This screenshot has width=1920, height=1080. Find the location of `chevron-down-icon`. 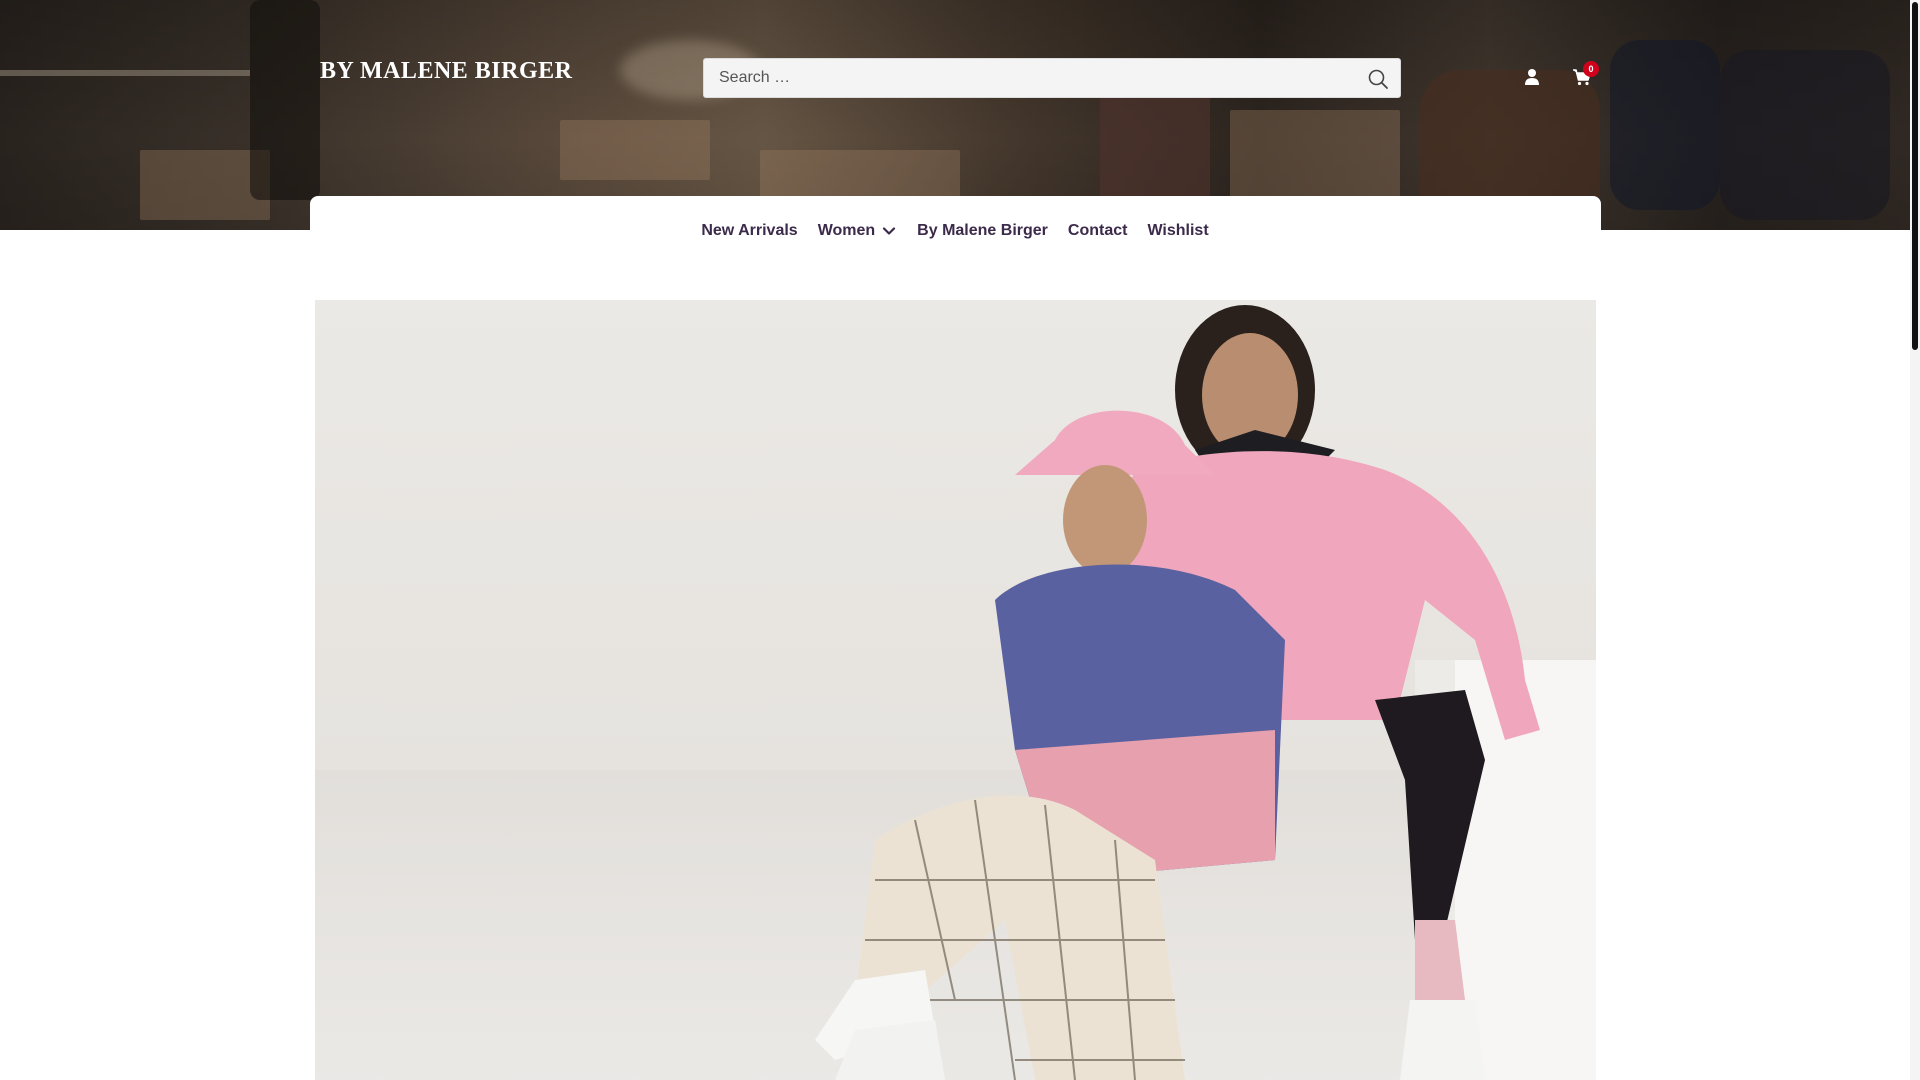

chevron-down-icon is located at coordinates (889, 231).